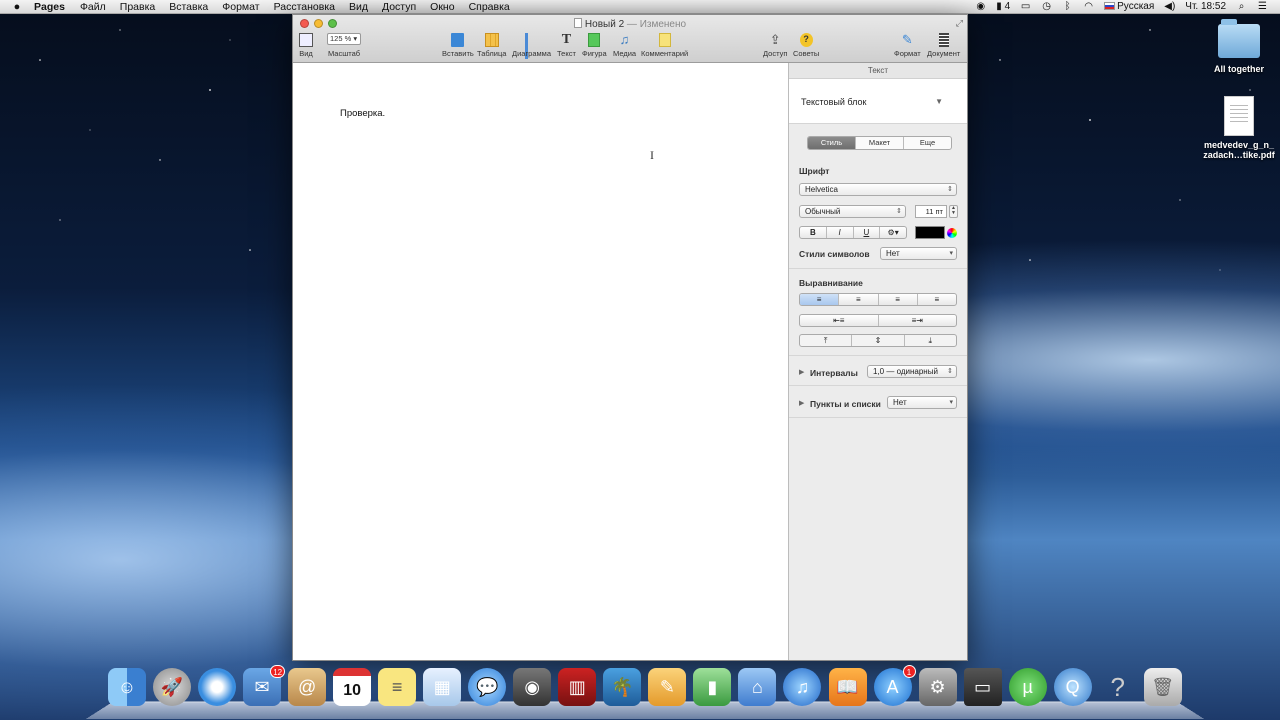  I want to click on align-right-button: ≡, so click(898, 299).